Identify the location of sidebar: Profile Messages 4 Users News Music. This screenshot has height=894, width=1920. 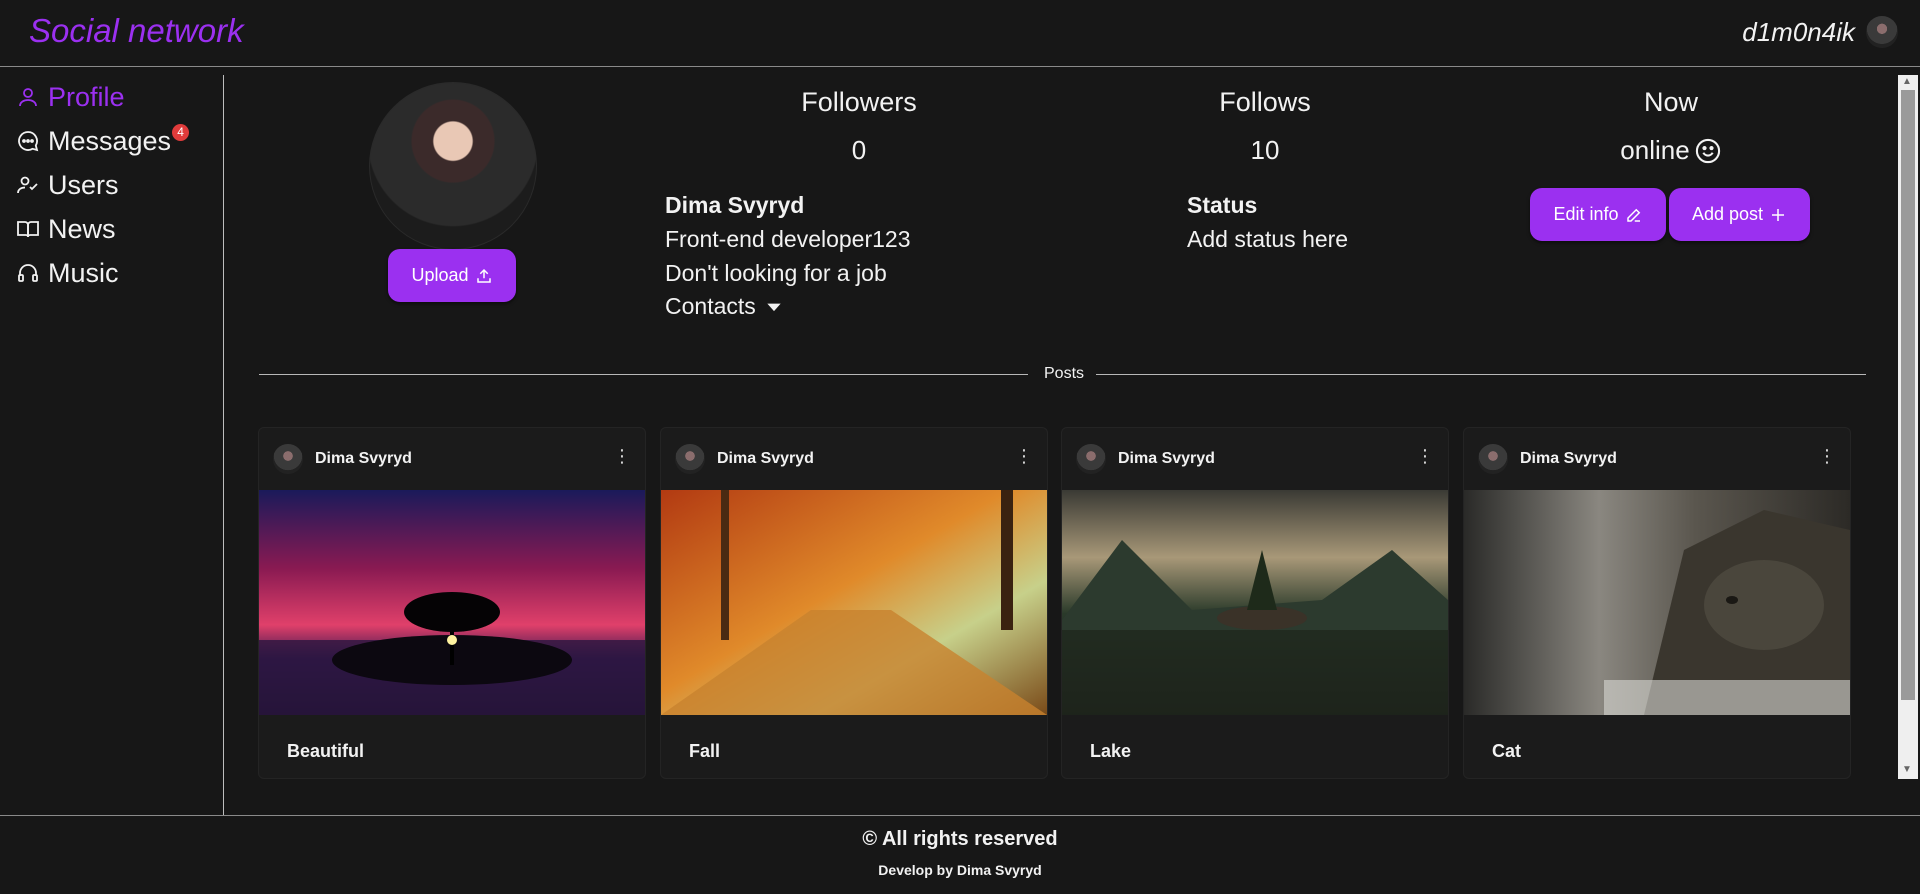
(112, 445).